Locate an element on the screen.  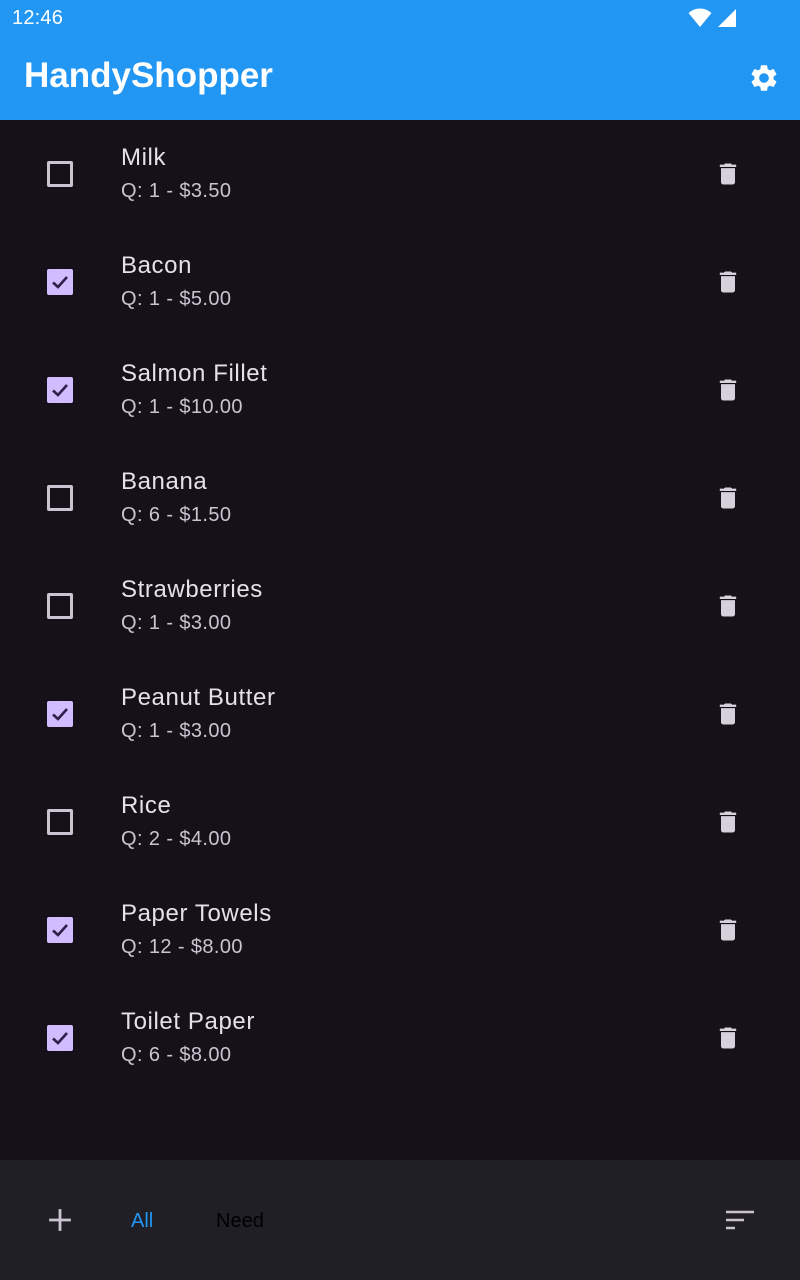
settings-button is located at coordinates (764, 78).